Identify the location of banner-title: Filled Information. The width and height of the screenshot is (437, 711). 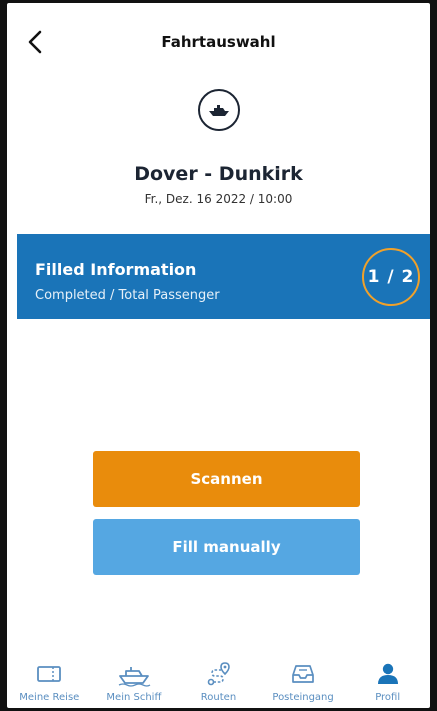
(116, 269).